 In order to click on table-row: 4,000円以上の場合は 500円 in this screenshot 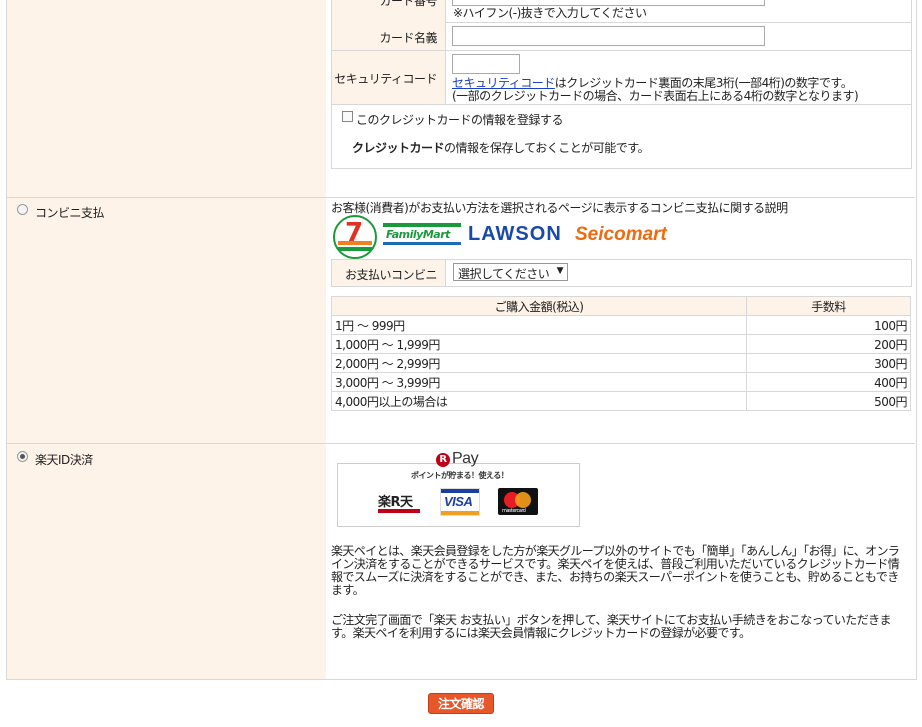, I will do `click(621, 401)`.